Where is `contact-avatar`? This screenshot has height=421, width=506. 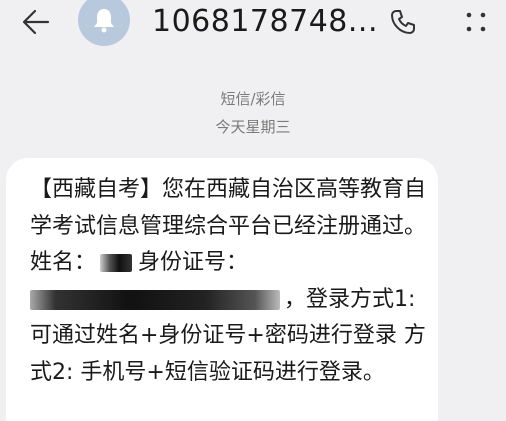 contact-avatar is located at coordinates (104, 23).